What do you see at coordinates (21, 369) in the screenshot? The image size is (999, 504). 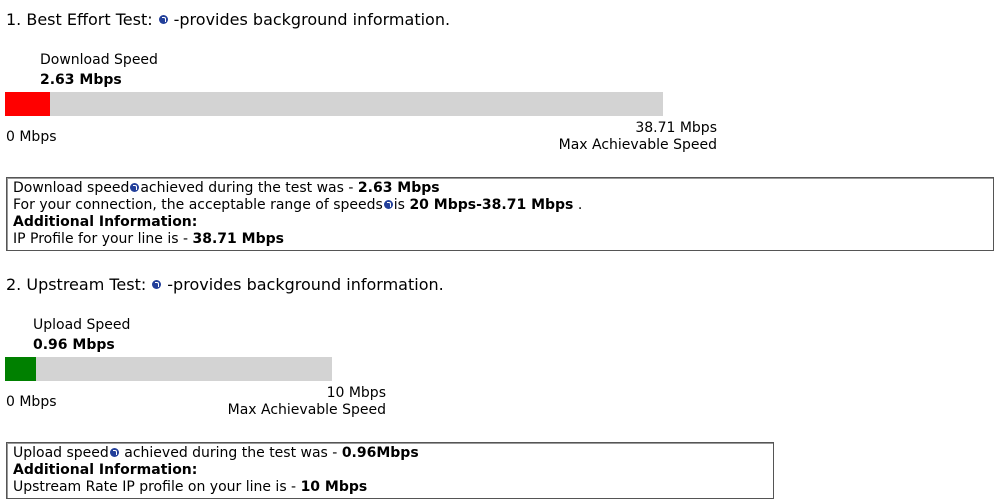 I see `upload-speed-bar-fill` at bounding box center [21, 369].